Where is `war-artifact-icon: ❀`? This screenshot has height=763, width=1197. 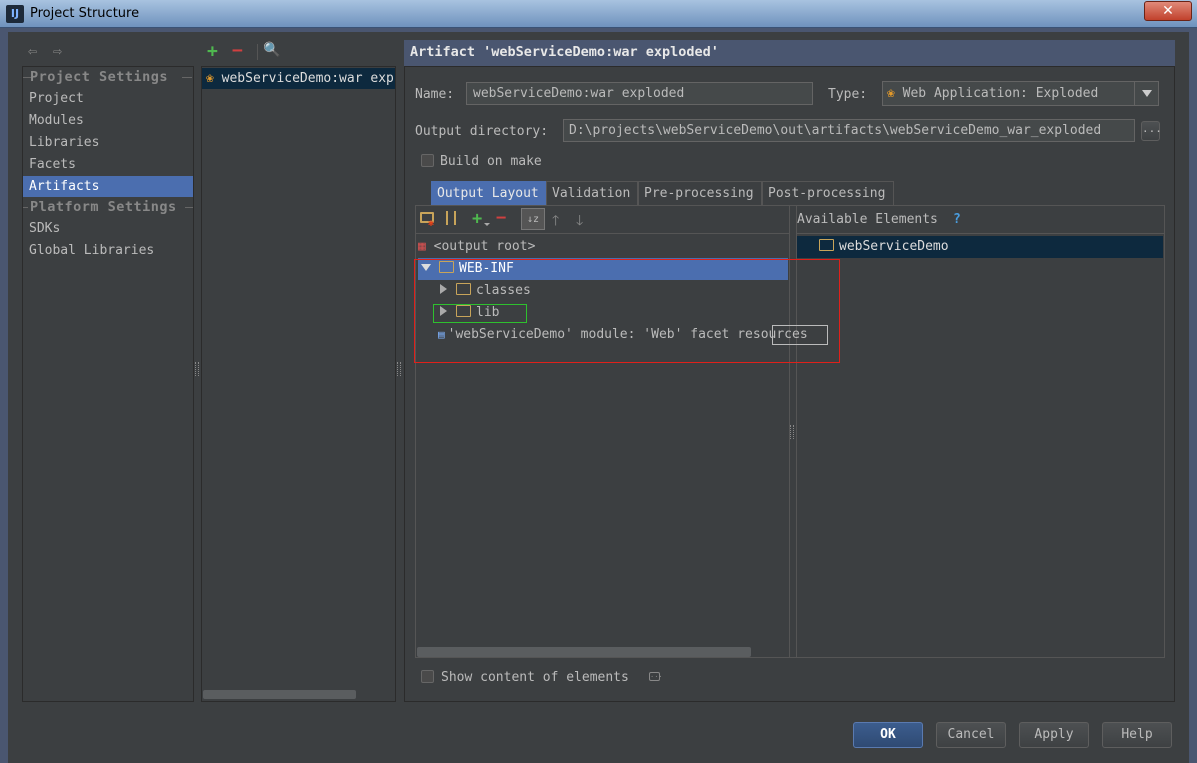 war-artifact-icon: ❀ is located at coordinates (210, 78).